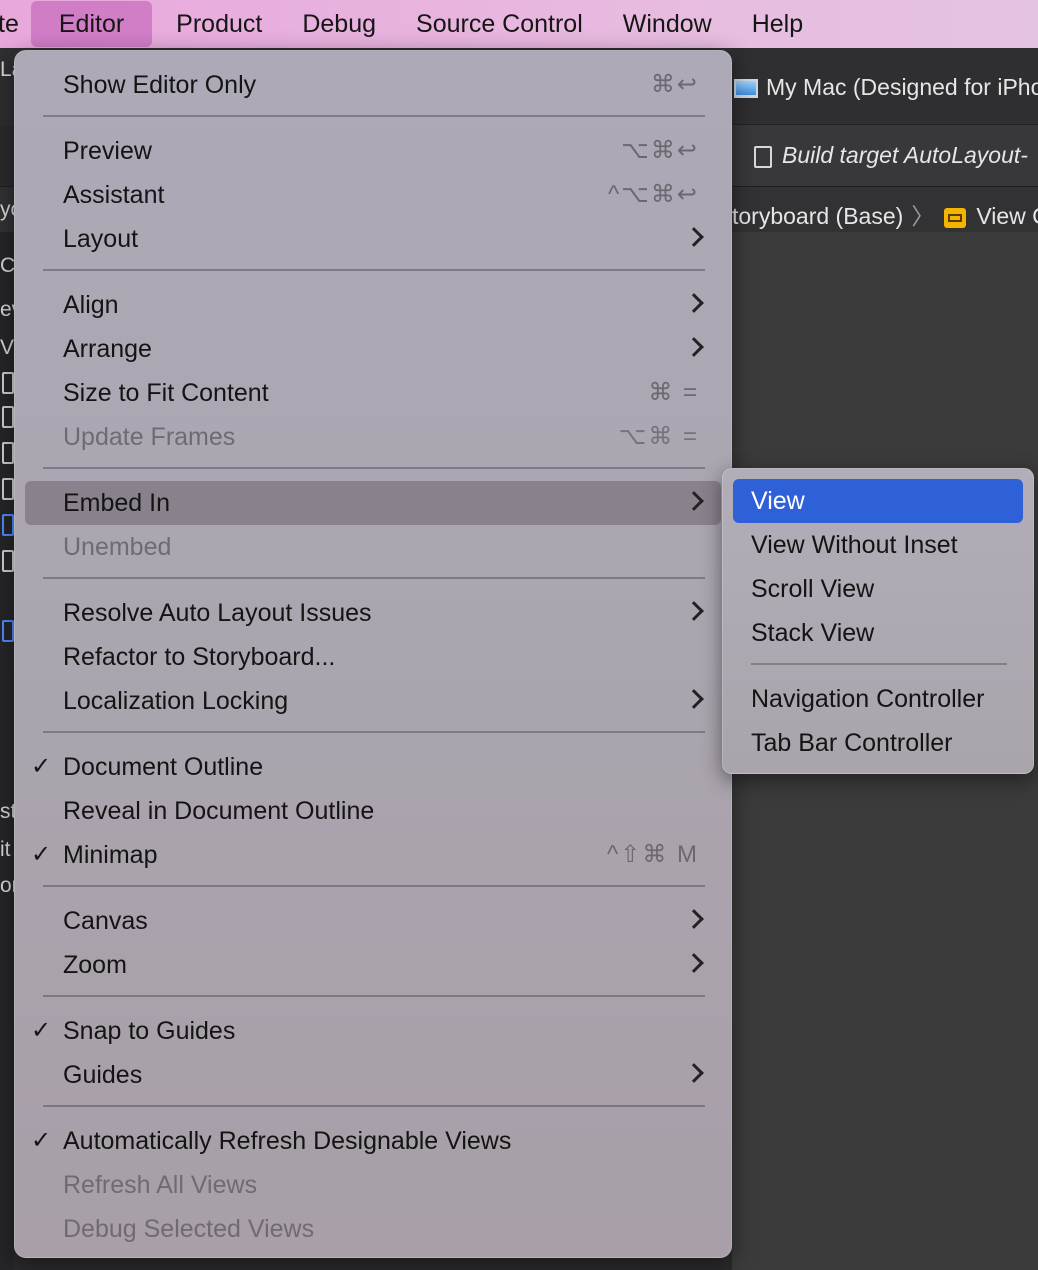  What do you see at coordinates (5, 849) in the screenshot?
I see `edge-text: it` at bounding box center [5, 849].